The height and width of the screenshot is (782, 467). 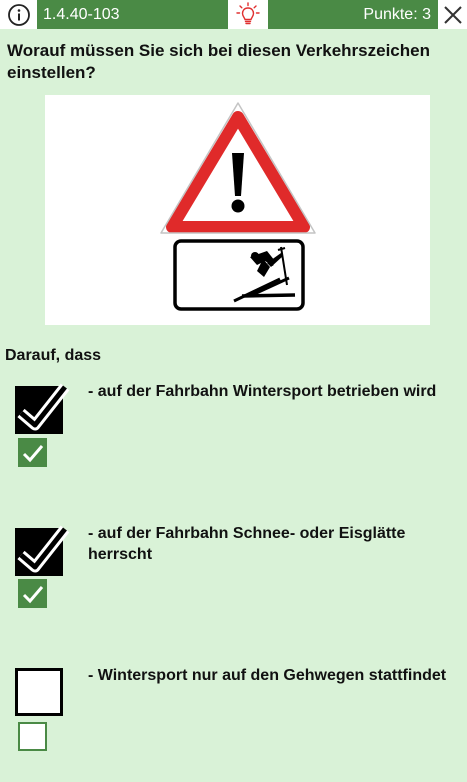 I want to click on info-button, so click(x=18, y=14).